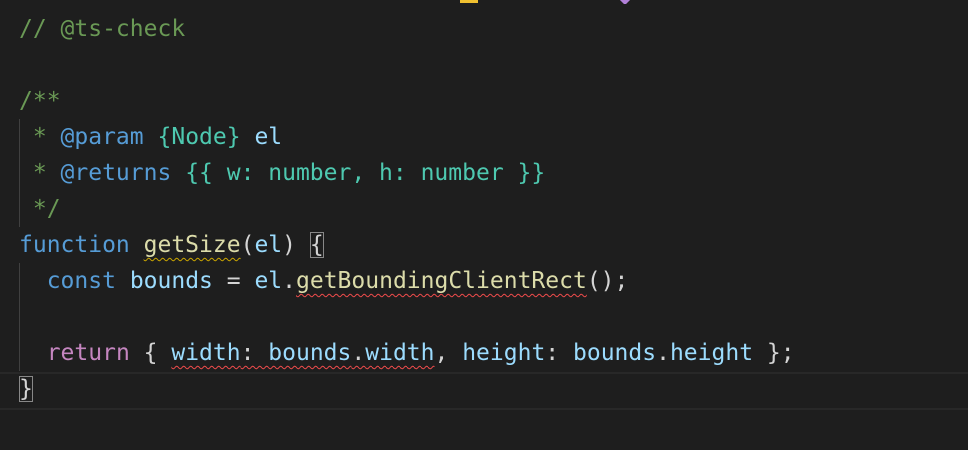 The width and height of the screenshot is (968, 450). Describe the element at coordinates (296, 245) in the screenshot. I see `punctuation-token: )` at that location.